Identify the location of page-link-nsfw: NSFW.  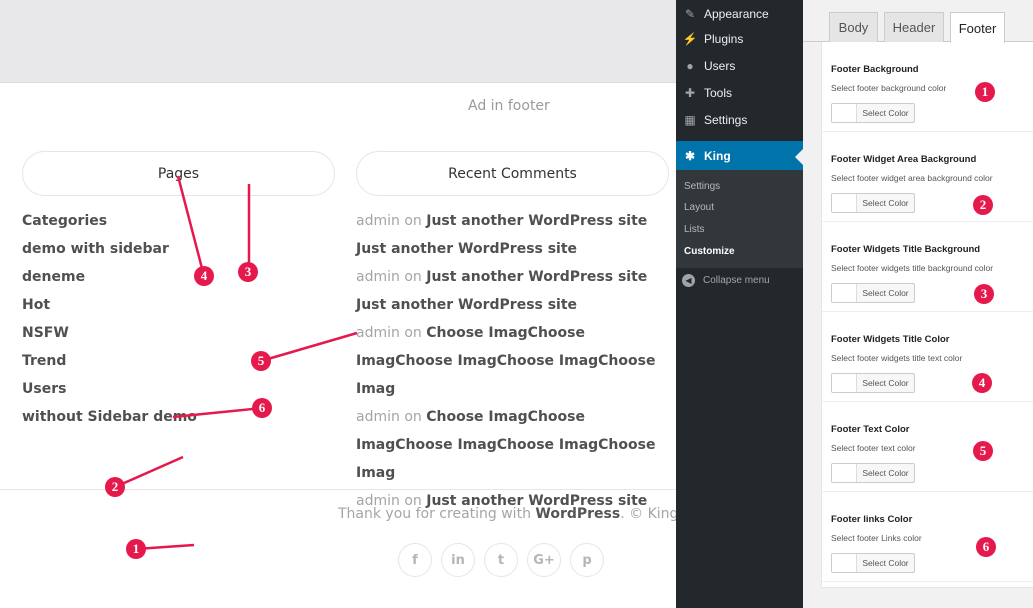
(109, 333).